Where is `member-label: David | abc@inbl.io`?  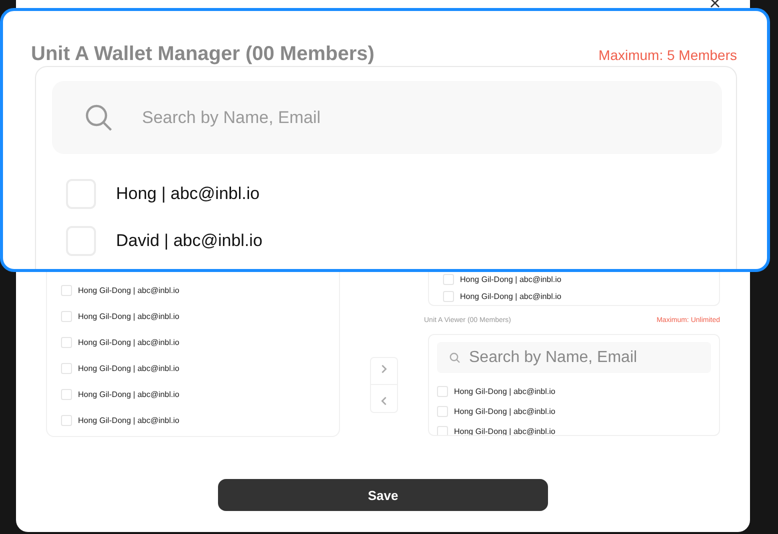
member-label: David | abc@inbl.io is located at coordinates (189, 240).